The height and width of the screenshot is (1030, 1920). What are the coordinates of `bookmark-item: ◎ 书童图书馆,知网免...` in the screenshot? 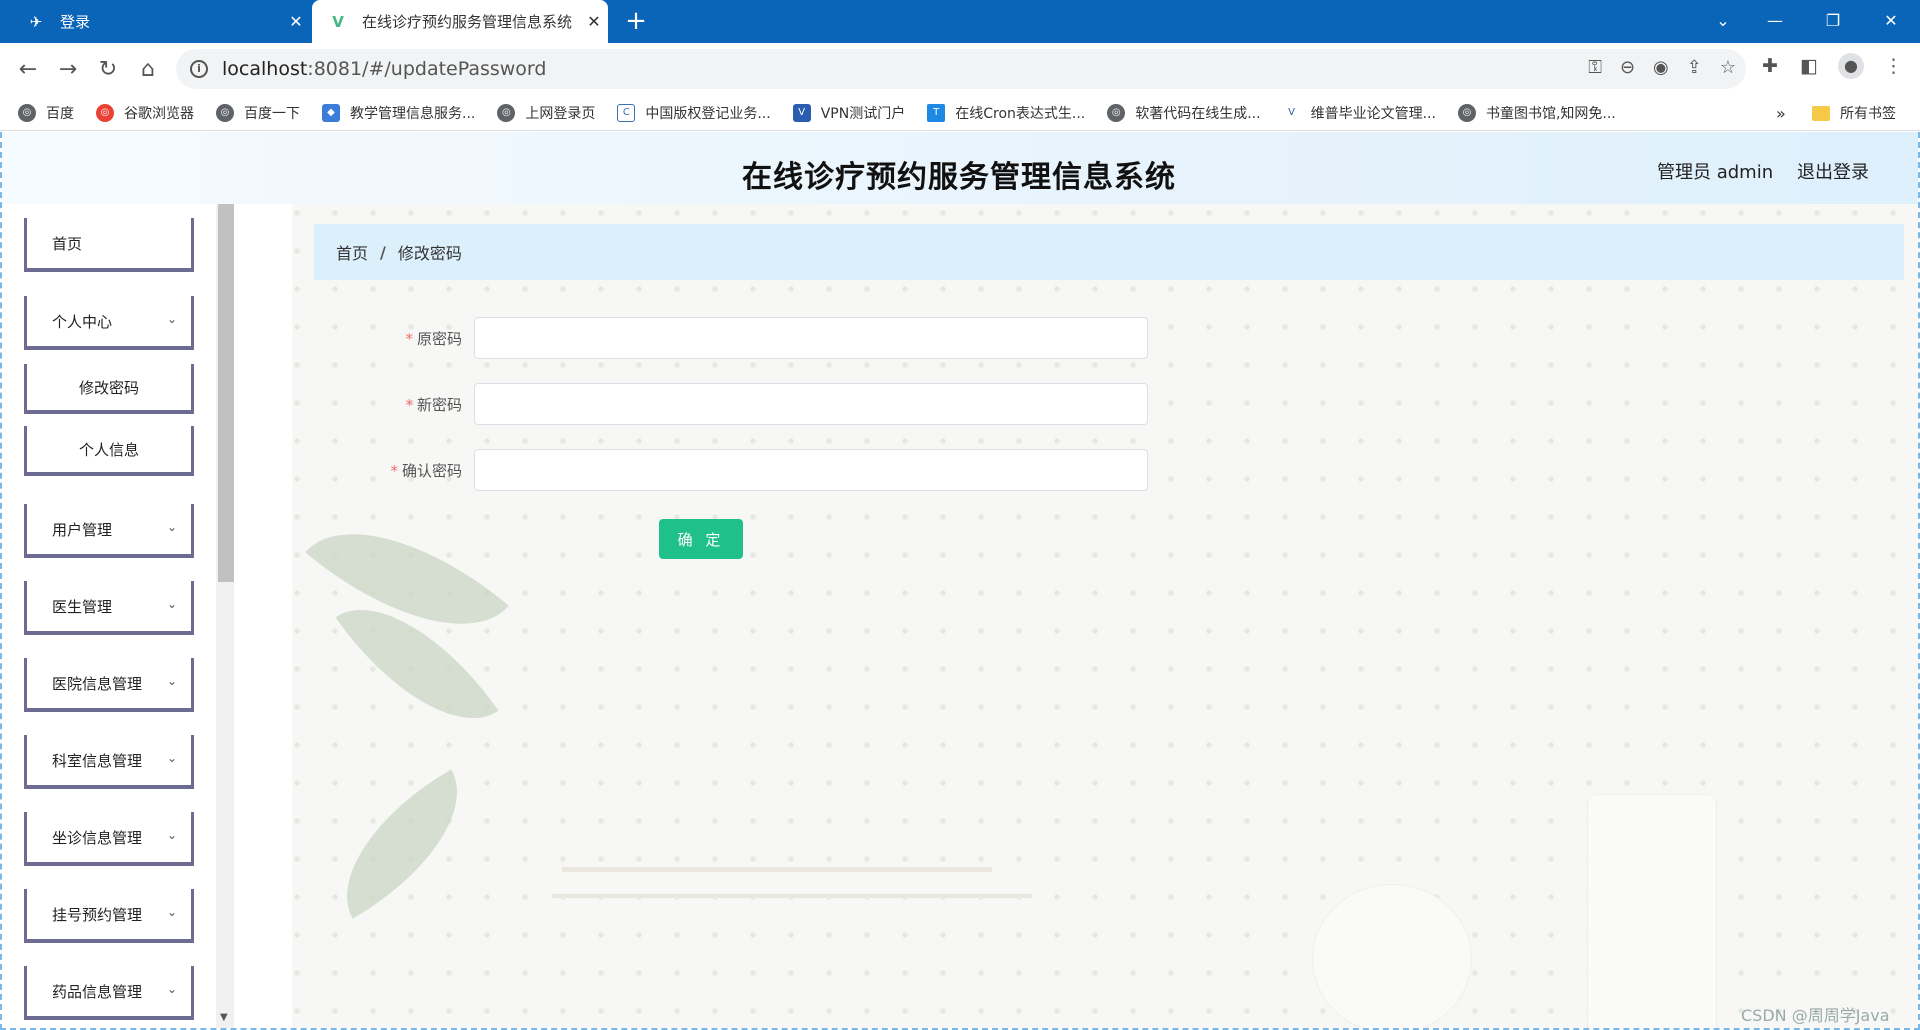 It's located at (1536, 113).